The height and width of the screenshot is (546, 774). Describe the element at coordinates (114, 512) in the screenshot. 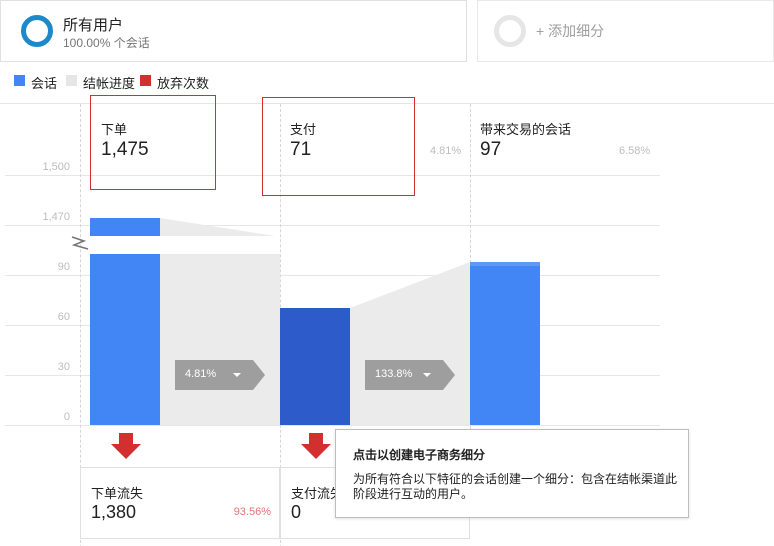

I see `dropoff-value: 1,380` at that location.